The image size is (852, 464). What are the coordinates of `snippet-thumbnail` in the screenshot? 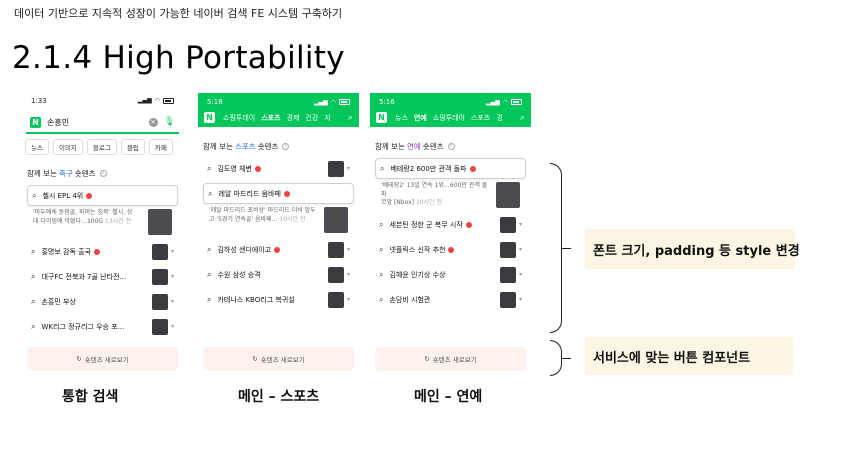 It's located at (336, 220).